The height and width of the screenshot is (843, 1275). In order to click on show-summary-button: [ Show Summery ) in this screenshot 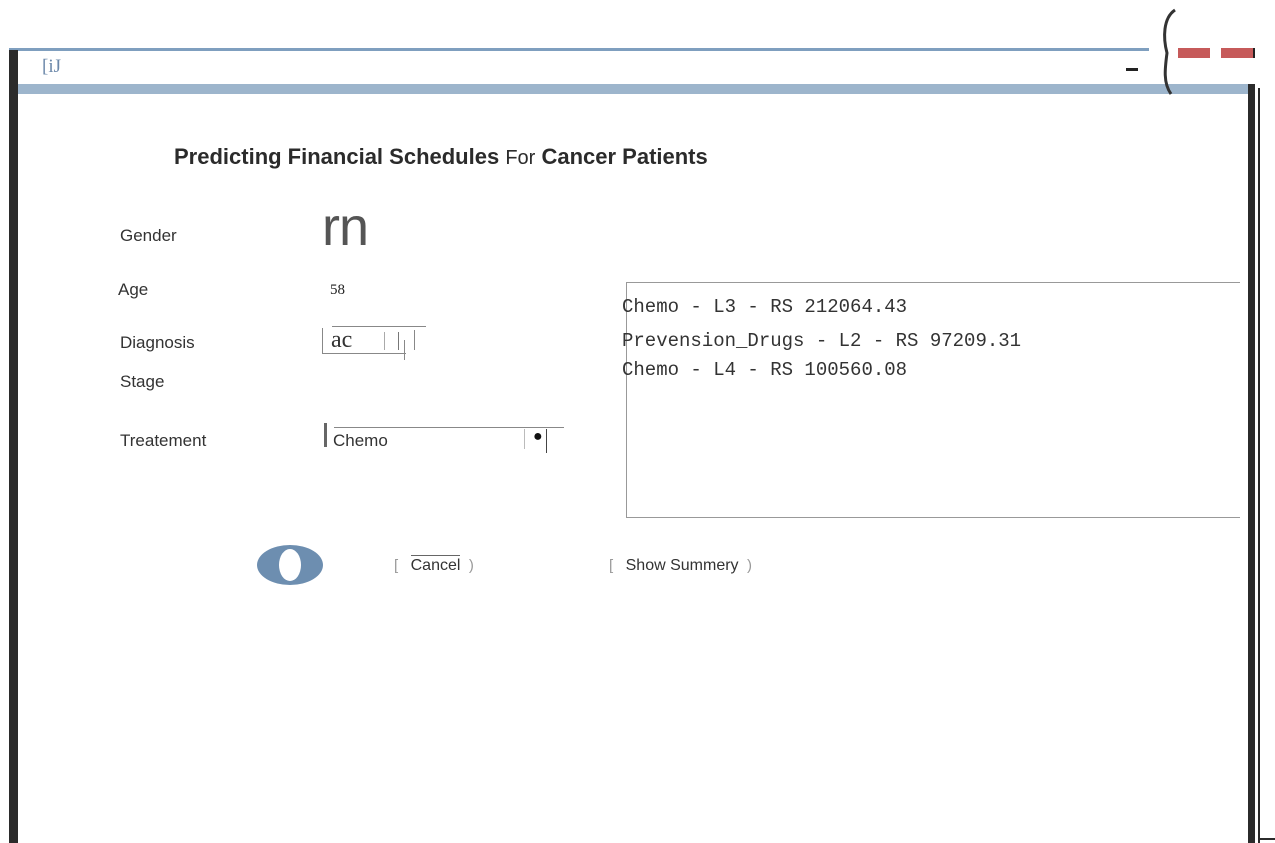, I will do `click(680, 566)`.